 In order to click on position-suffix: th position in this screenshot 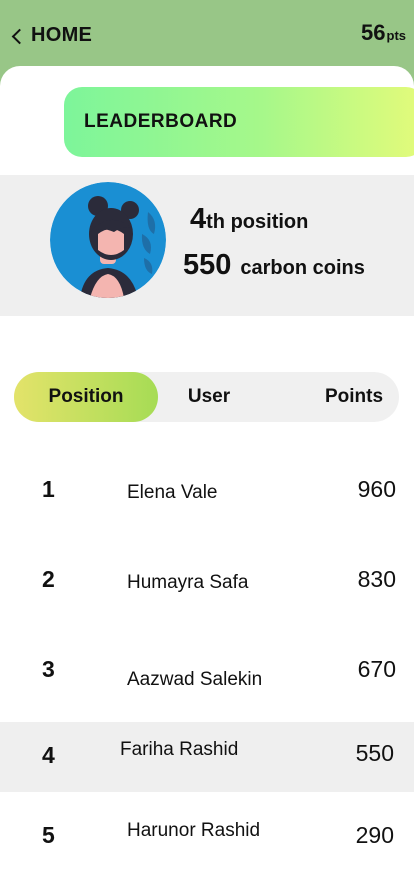, I will do `click(257, 222)`.